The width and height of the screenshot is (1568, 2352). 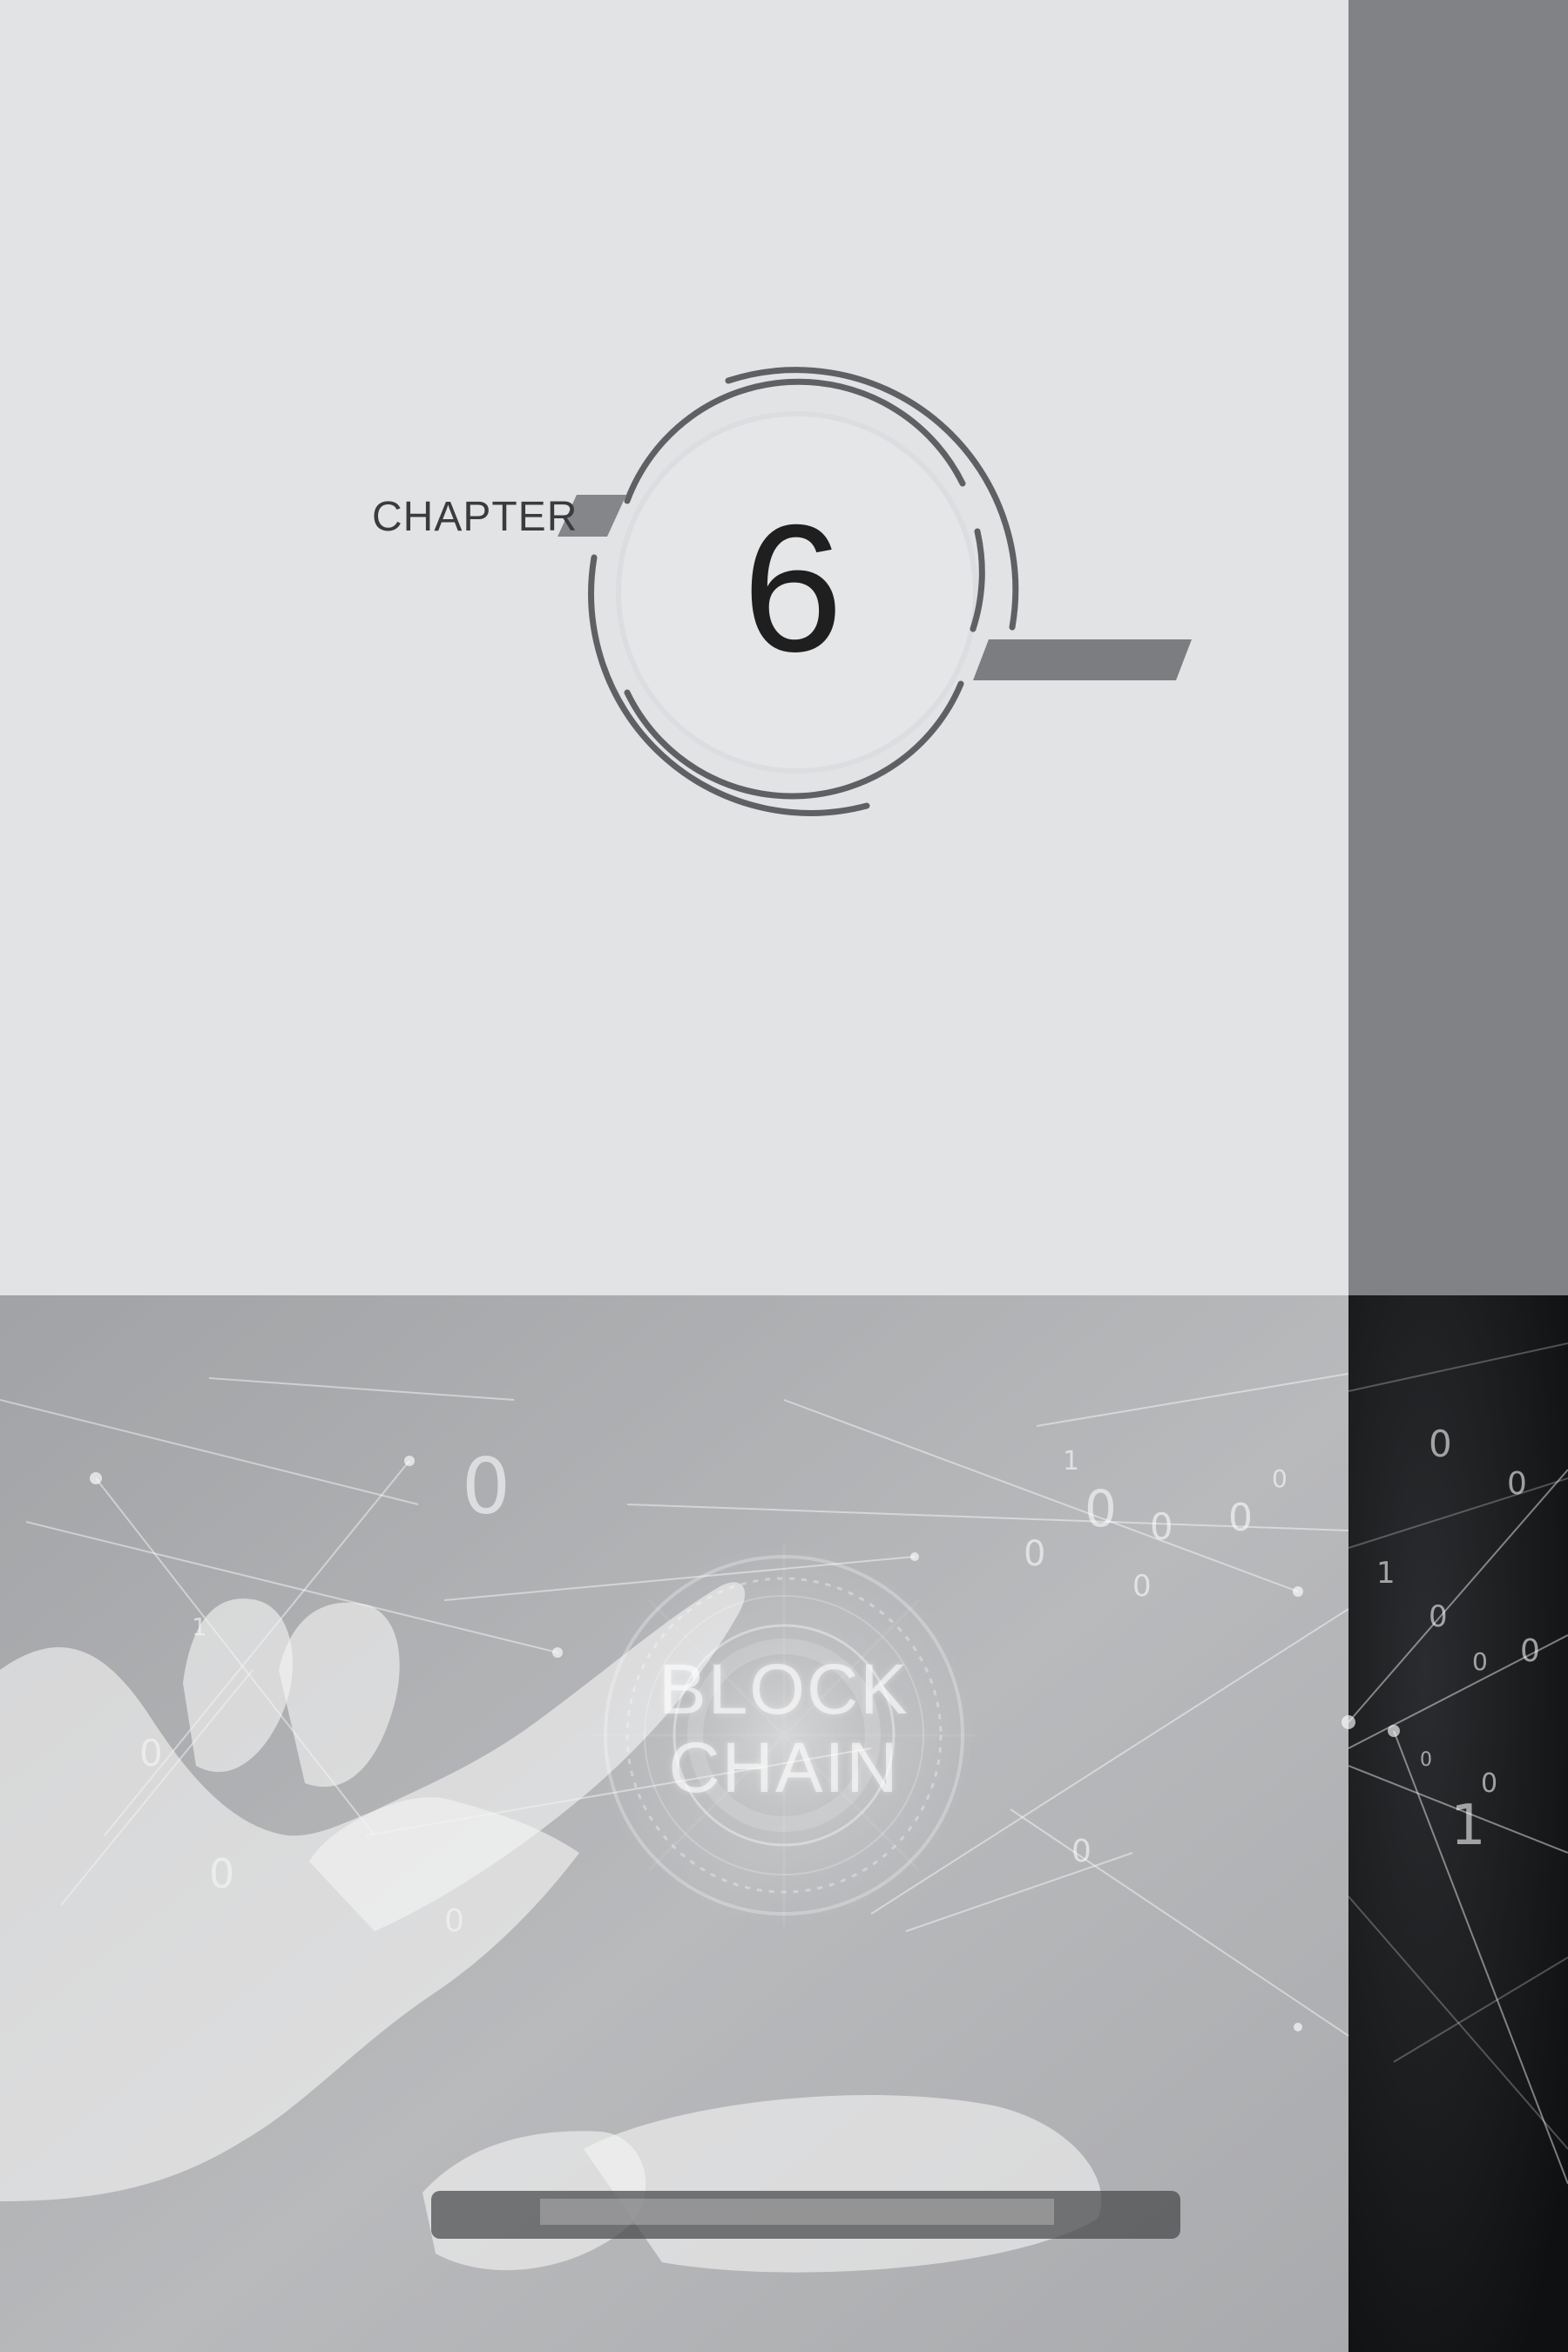 What do you see at coordinates (1083, 659) in the screenshot?
I see `chapter-number-accent-bar` at bounding box center [1083, 659].